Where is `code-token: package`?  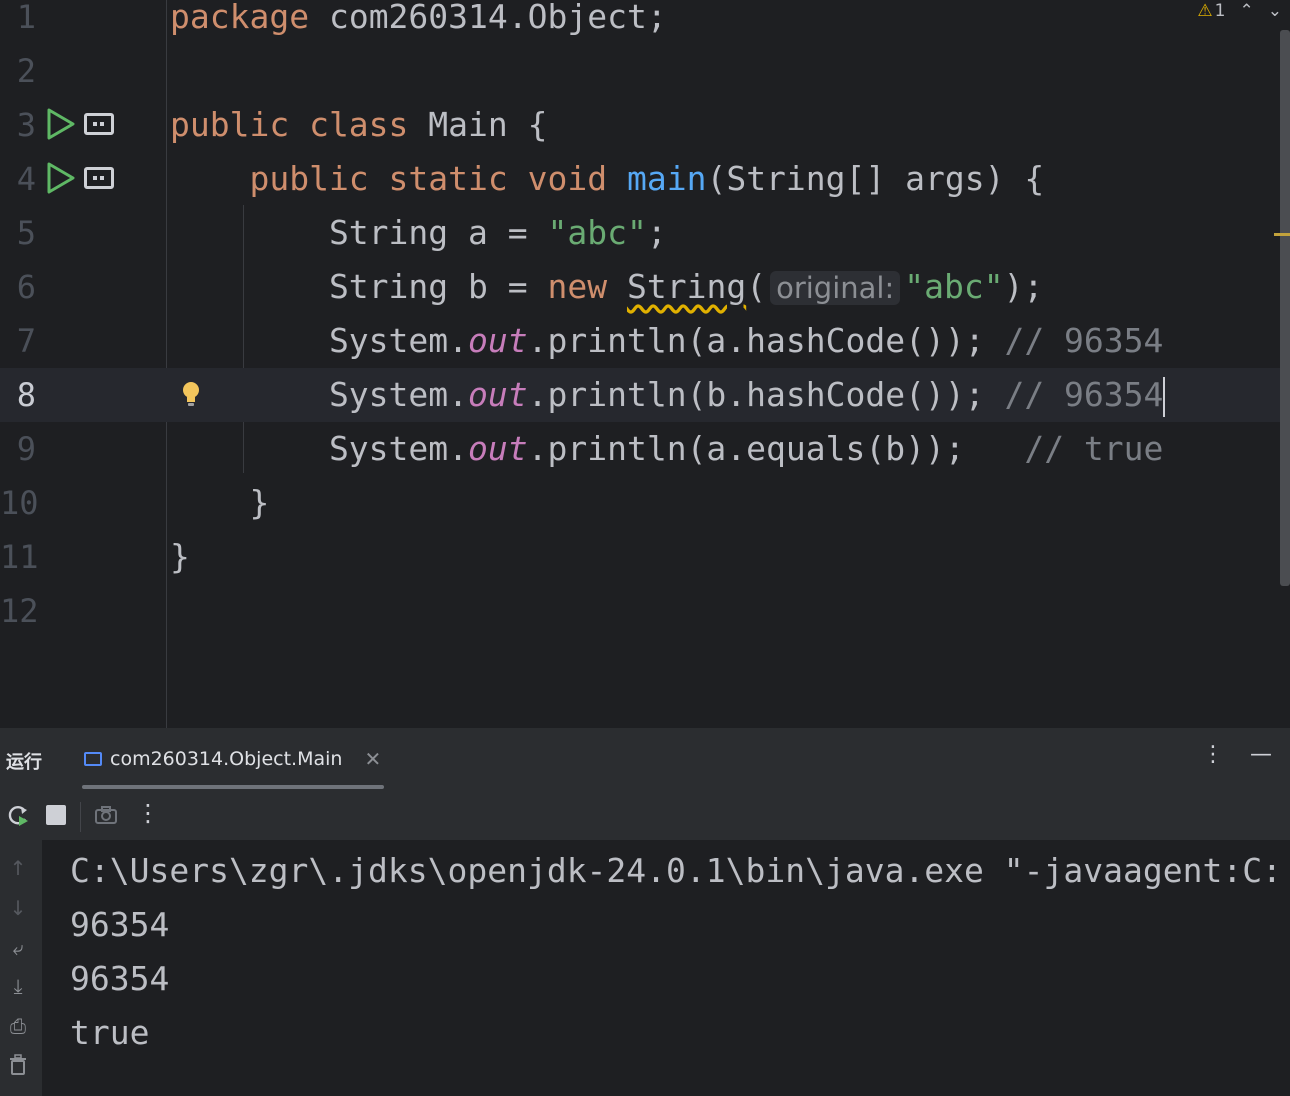
code-token: package is located at coordinates (249, 18).